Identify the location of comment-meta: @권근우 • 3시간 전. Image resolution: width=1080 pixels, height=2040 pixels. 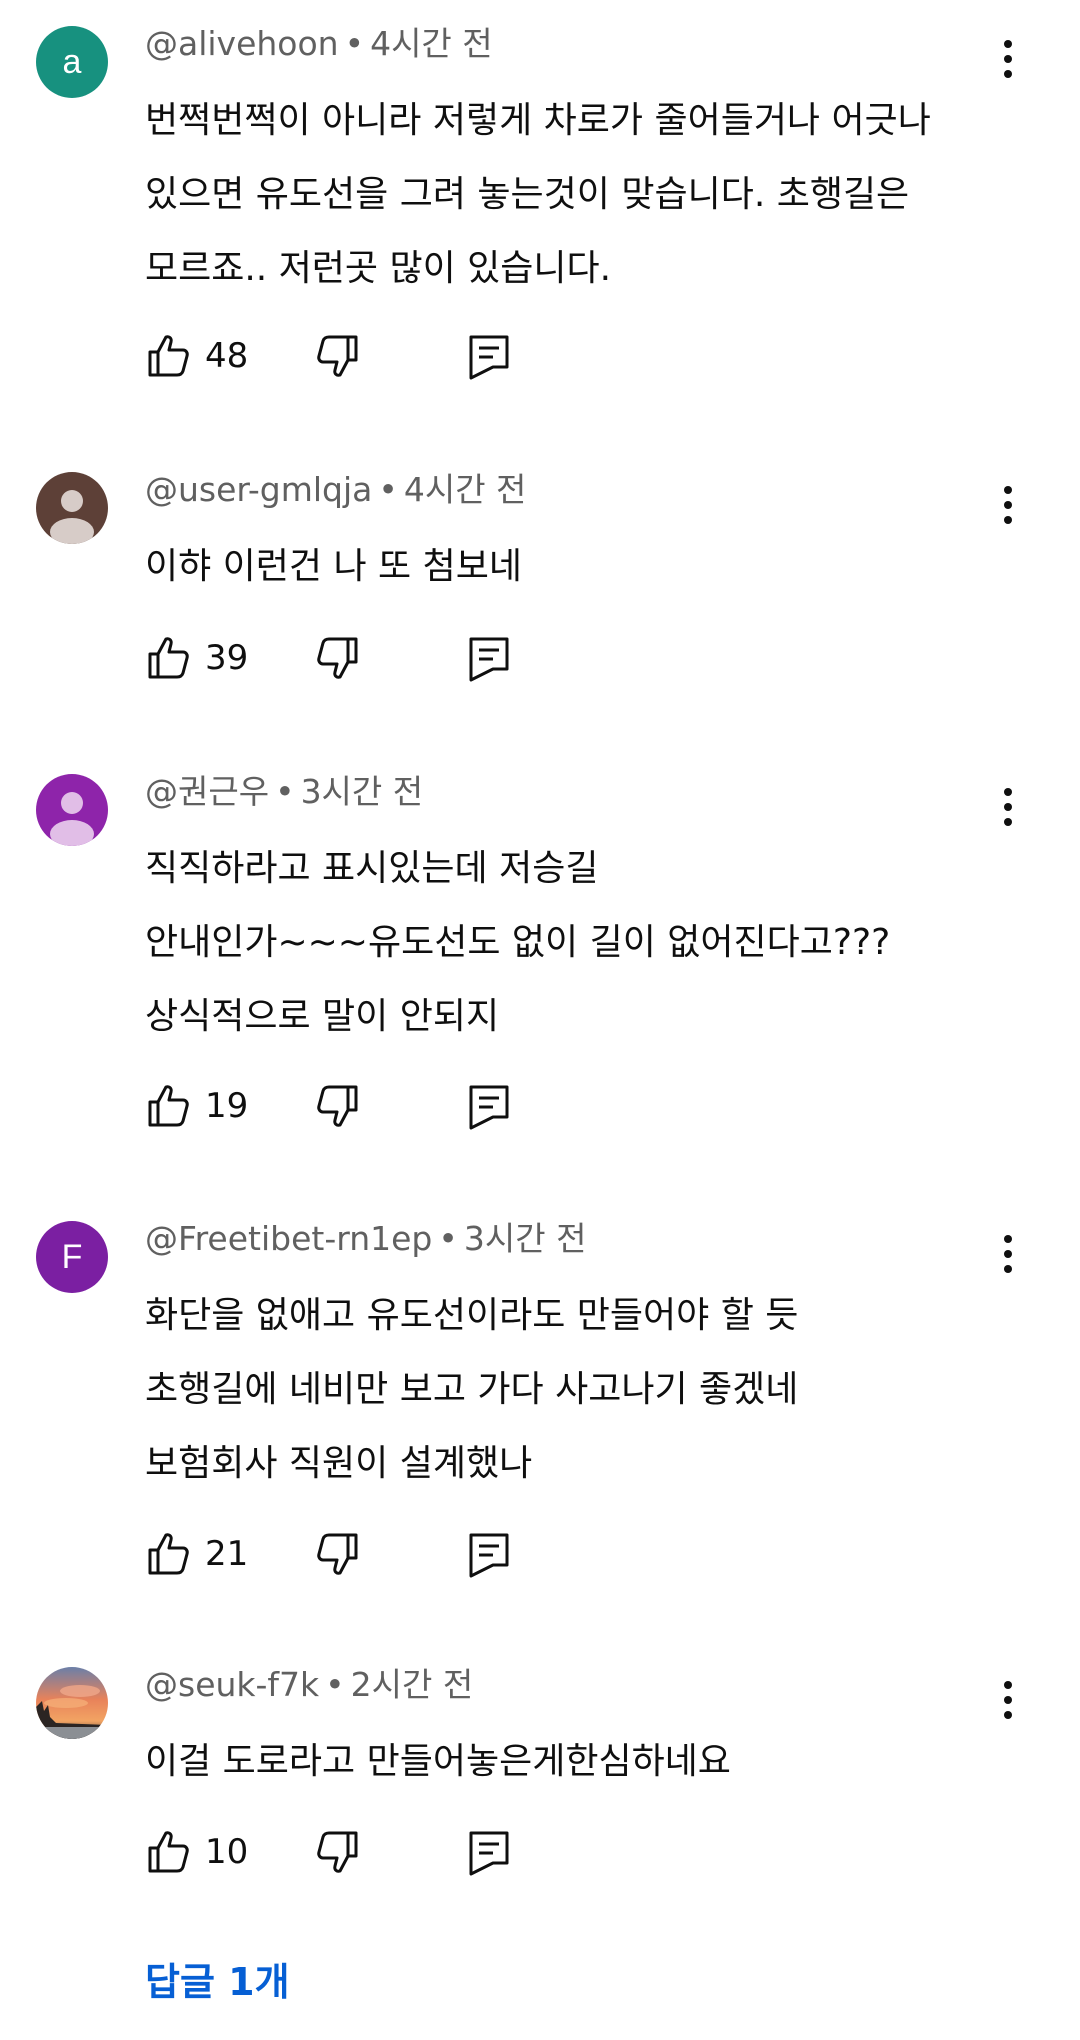
(284, 792).